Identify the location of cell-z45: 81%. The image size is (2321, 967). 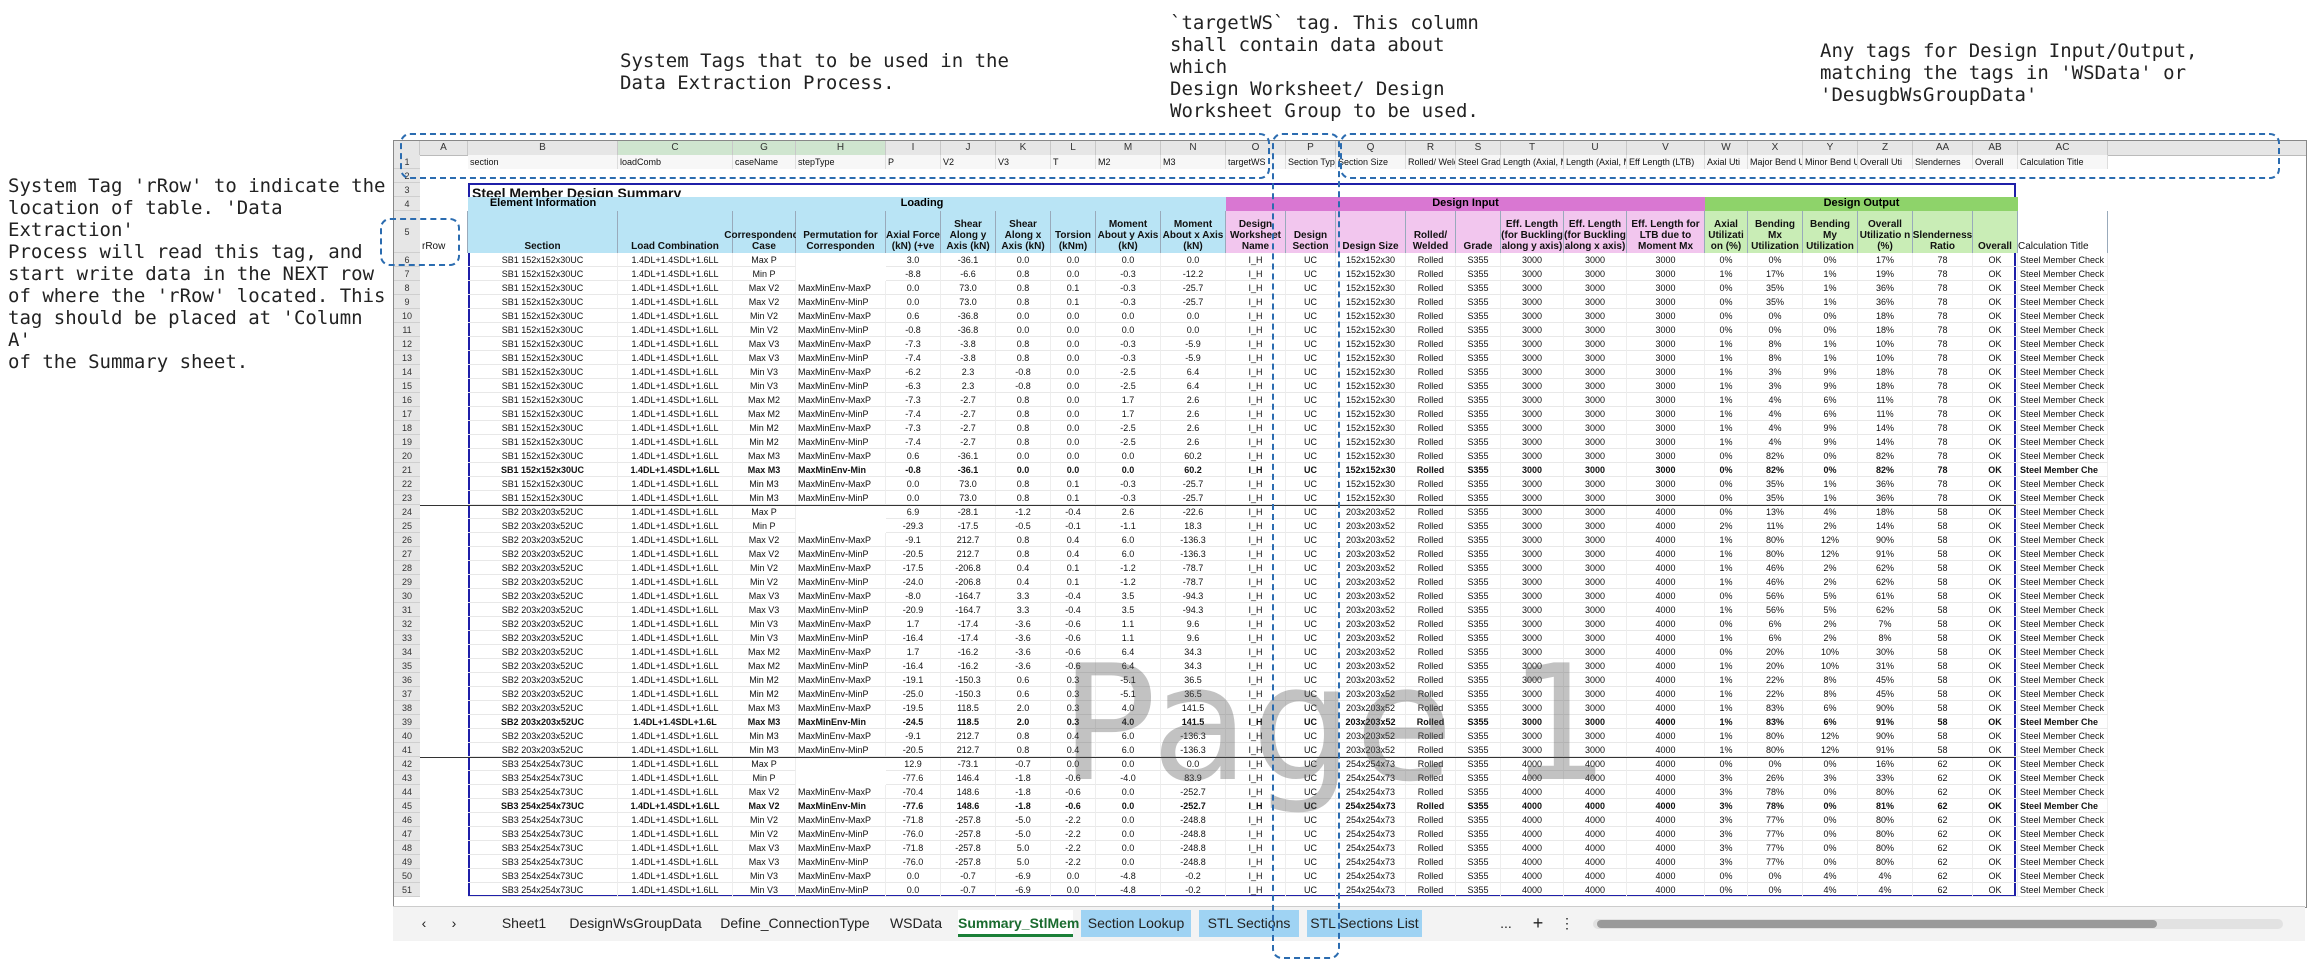
(1885, 806).